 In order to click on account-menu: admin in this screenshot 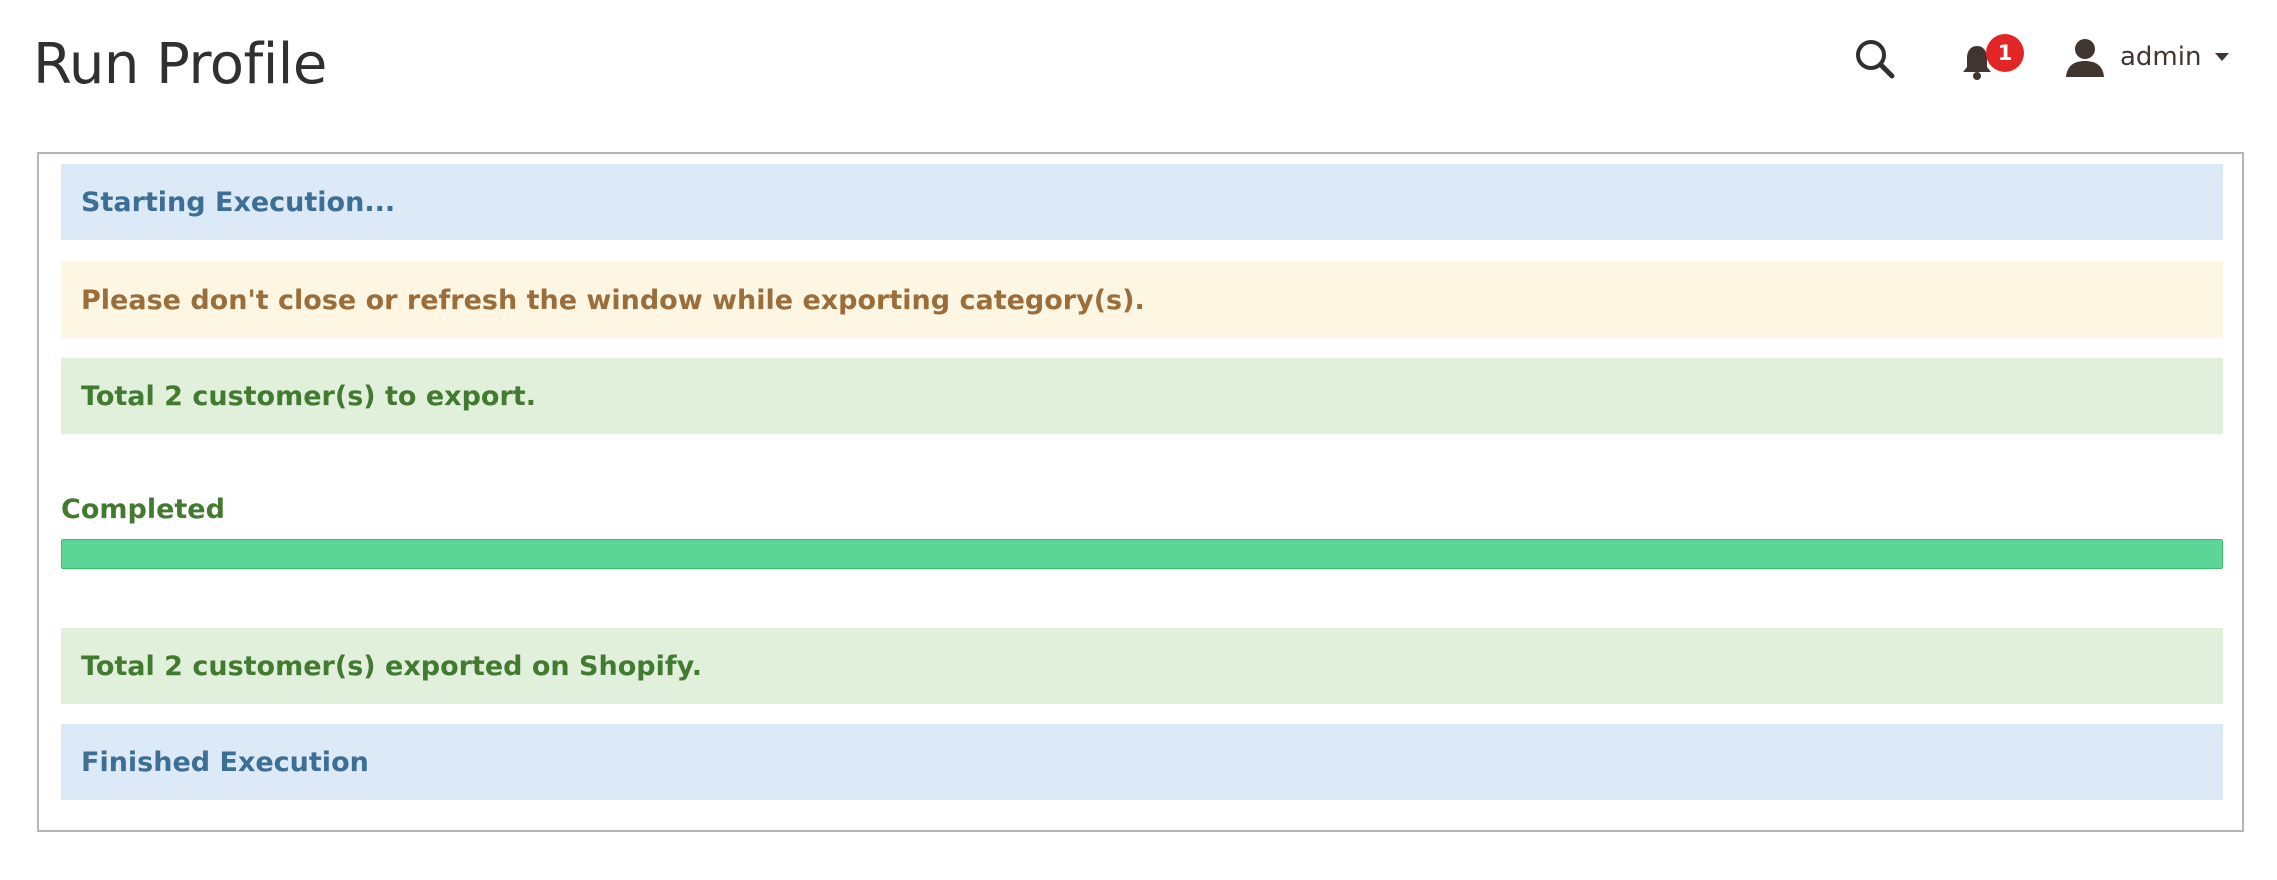, I will do `click(2147, 57)`.